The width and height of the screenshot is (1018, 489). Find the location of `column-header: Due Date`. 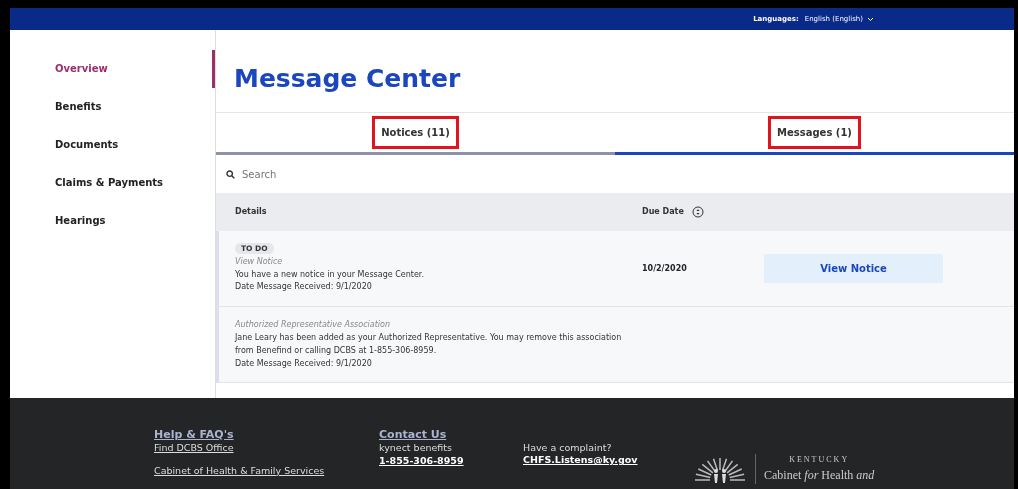

column-header: Due Date is located at coordinates (663, 212).